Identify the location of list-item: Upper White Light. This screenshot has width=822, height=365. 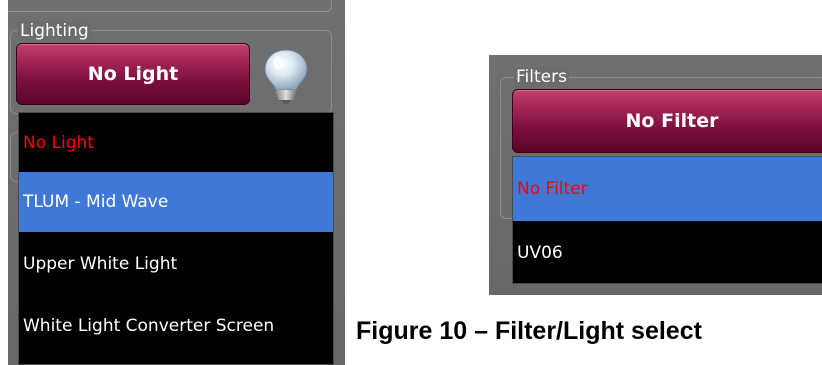
(176, 264).